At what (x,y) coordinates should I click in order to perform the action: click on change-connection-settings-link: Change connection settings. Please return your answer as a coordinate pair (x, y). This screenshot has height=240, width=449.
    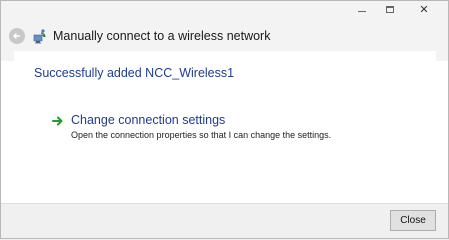
    Looking at the image, I should click on (148, 120).